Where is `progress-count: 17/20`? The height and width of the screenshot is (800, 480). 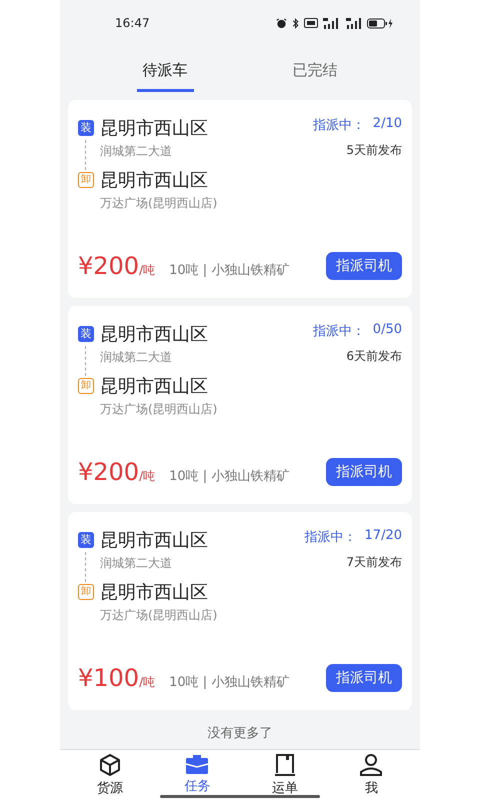
progress-count: 17/20 is located at coordinates (383, 536).